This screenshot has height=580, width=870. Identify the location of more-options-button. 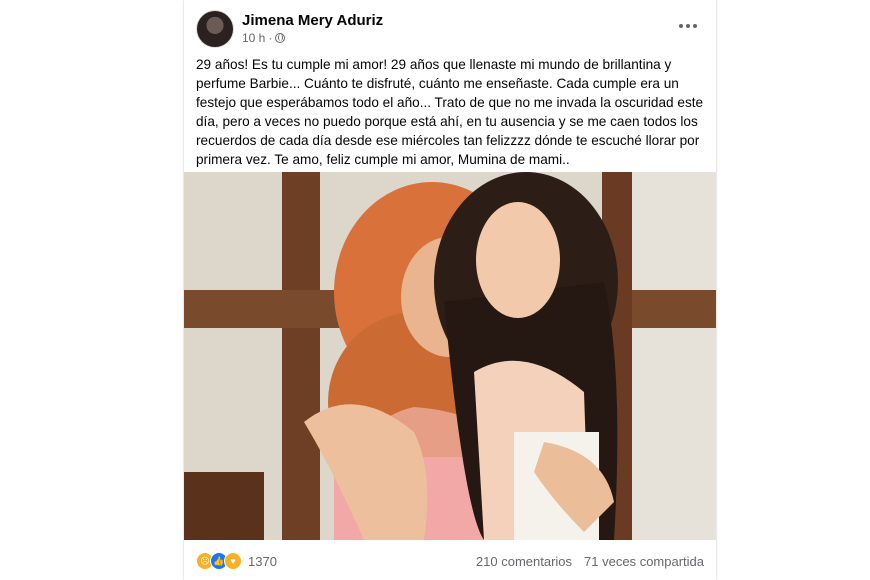
(688, 26).